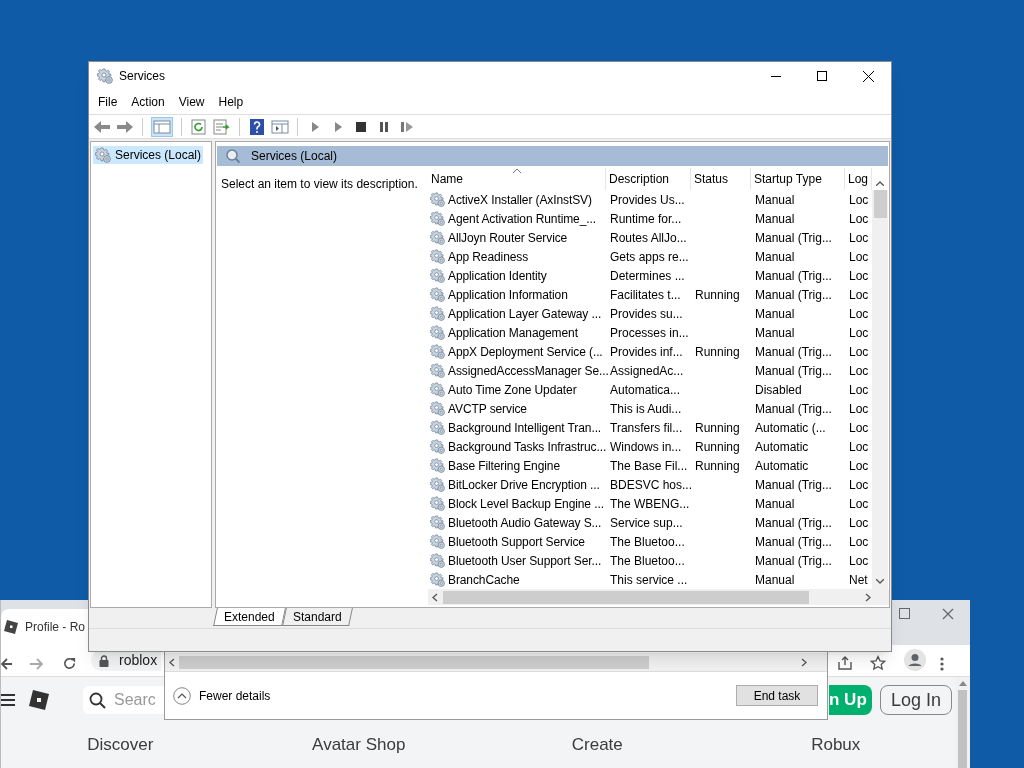  Describe the element at coordinates (148, 155) in the screenshot. I see `tree-item: Services (Local)` at that location.